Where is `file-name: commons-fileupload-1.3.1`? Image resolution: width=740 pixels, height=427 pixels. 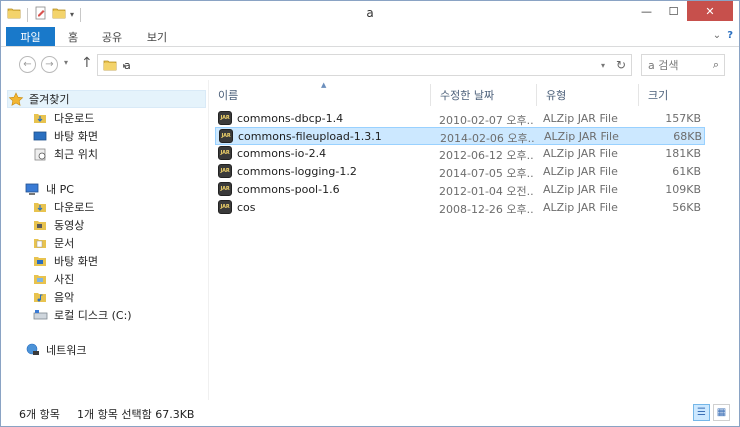
file-name: commons-fileupload-1.3.1 is located at coordinates (310, 136).